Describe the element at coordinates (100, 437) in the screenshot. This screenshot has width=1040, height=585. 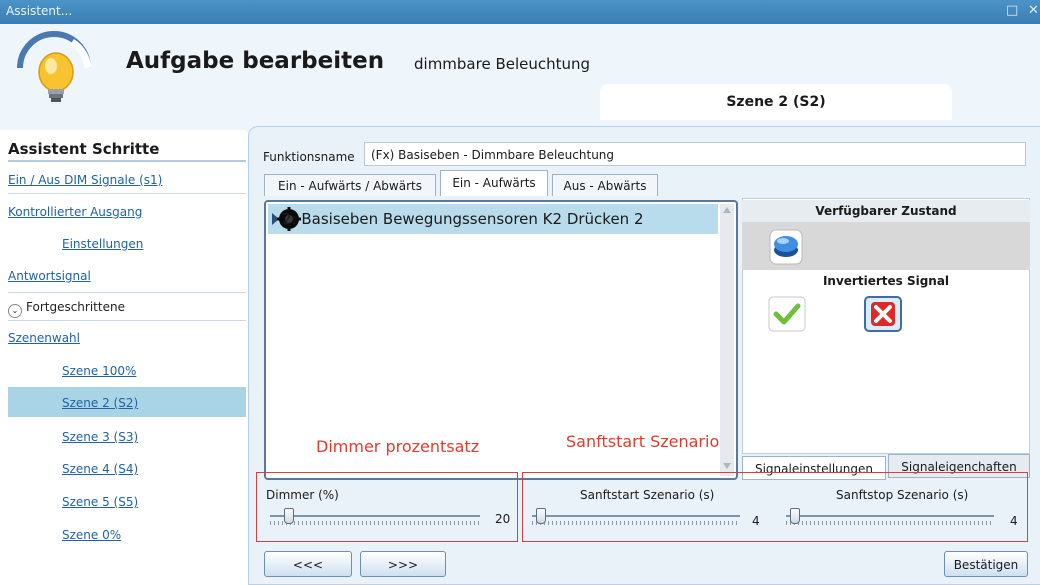
I see `sidebar-item-scene-3: Szene 3 (S3)` at that location.